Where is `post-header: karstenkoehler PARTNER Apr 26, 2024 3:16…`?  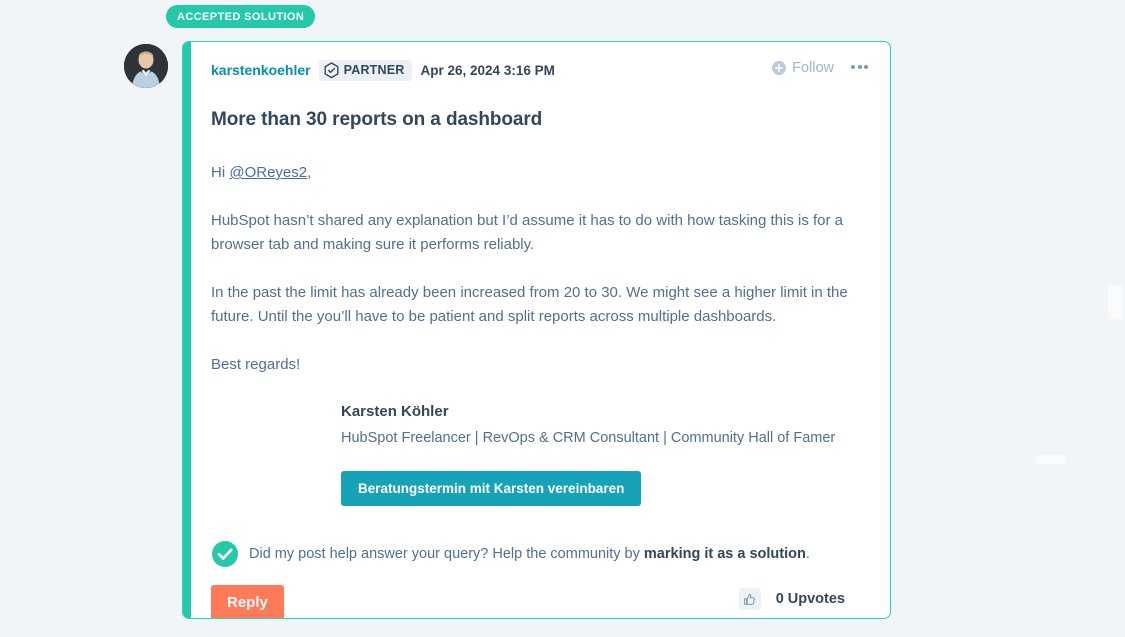 post-header: karstenkoehler PARTNER Apr 26, 2024 3:16… is located at coordinates (539, 70).